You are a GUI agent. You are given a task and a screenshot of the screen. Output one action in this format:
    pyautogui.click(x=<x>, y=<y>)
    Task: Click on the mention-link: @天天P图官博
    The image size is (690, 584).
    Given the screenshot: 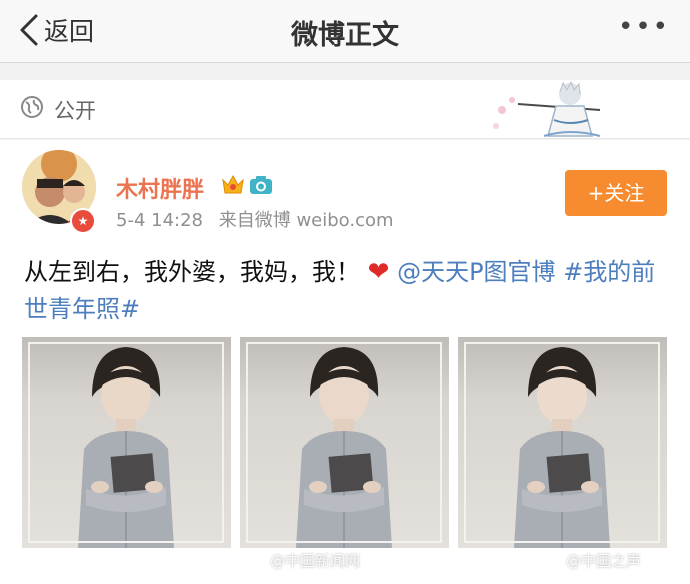 What is the action you would take?
    pyautogui.click(x=476, y=272)
    